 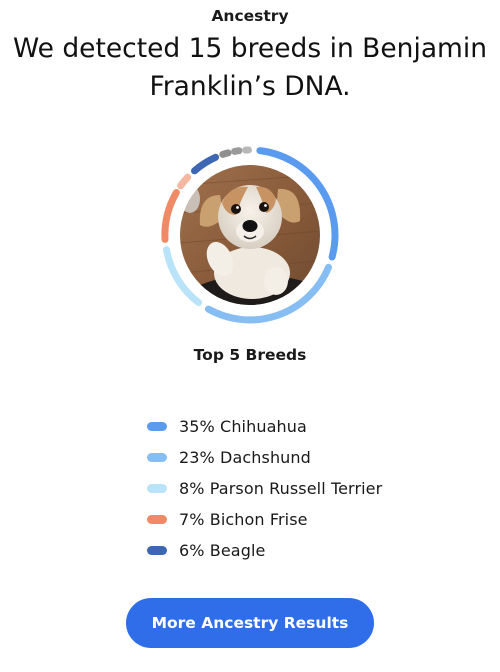 What do you see at coordinates (222, 550) in the screenshot?
I see `legend-label: 6% Beagle` at bounding box center [222, 550].